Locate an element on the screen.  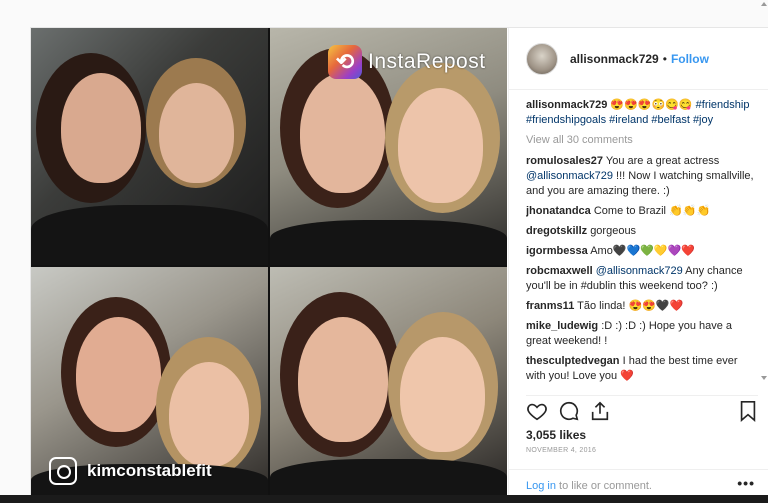
instarepost-watermark: ⟲ InstaRepost is located at coordinates (407, 62).